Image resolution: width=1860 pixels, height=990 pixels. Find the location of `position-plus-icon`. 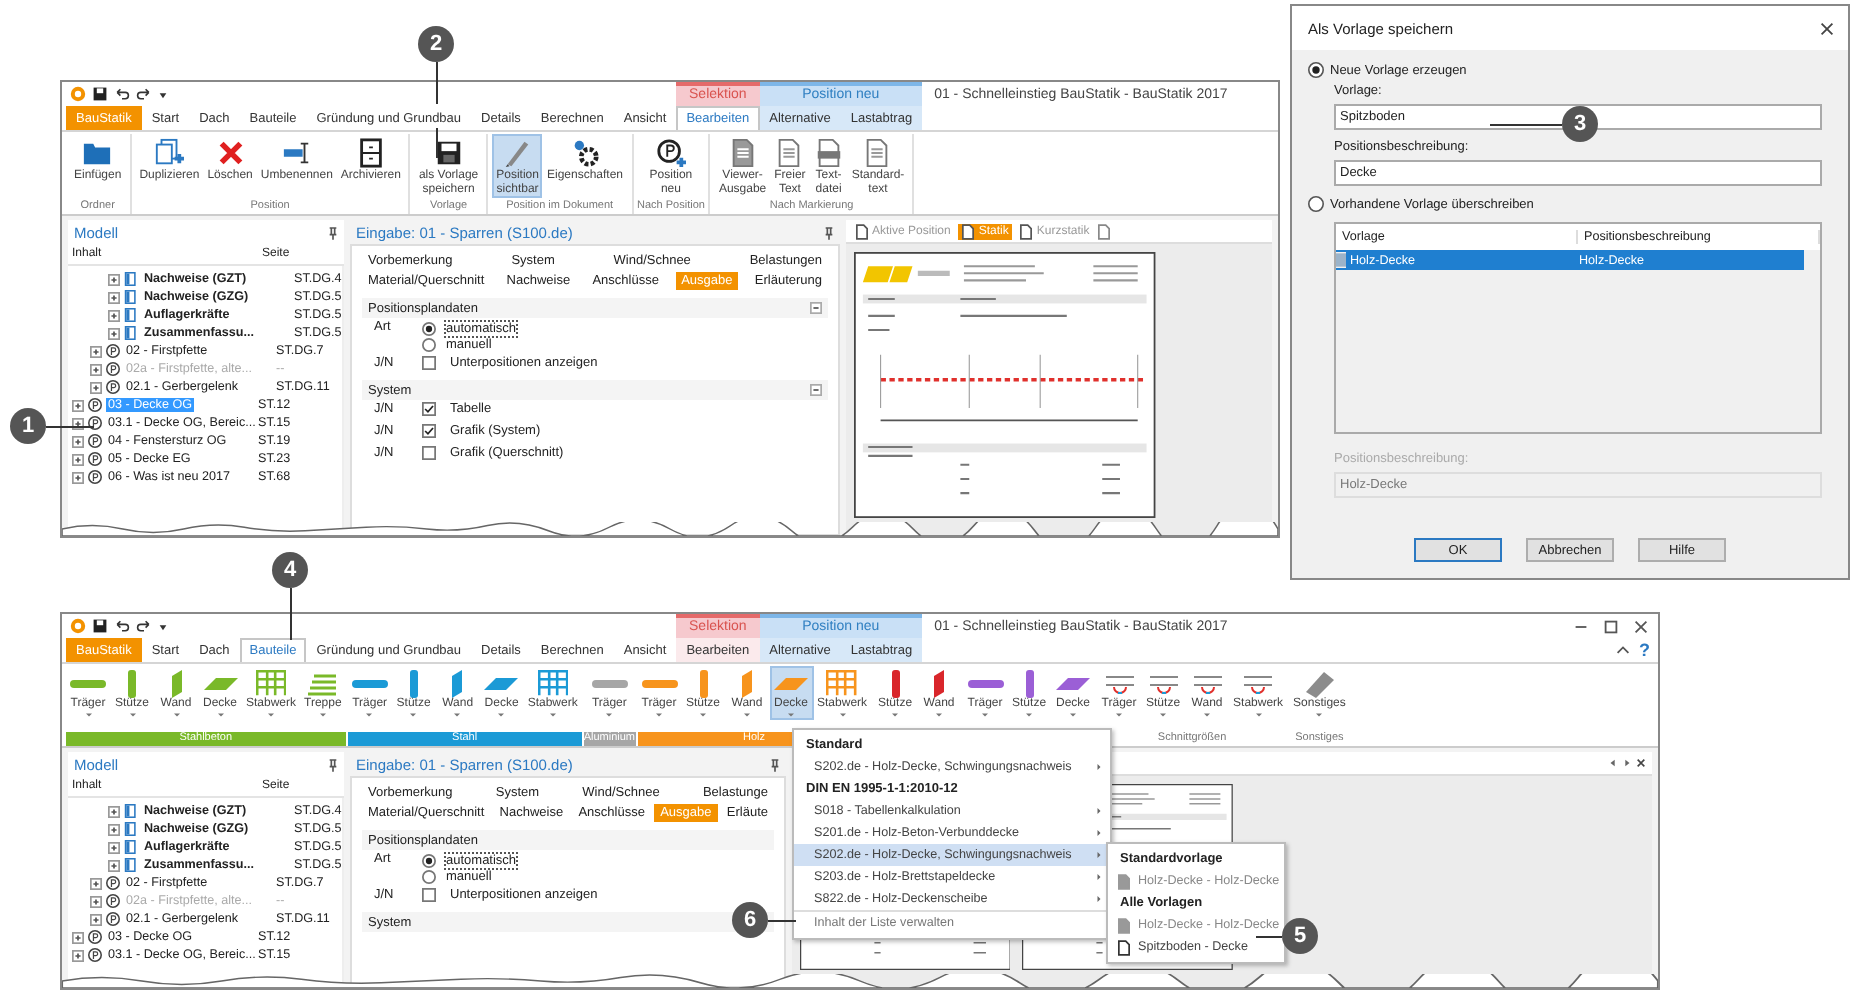

position-plus-icon is located at coordinates (670, 153).